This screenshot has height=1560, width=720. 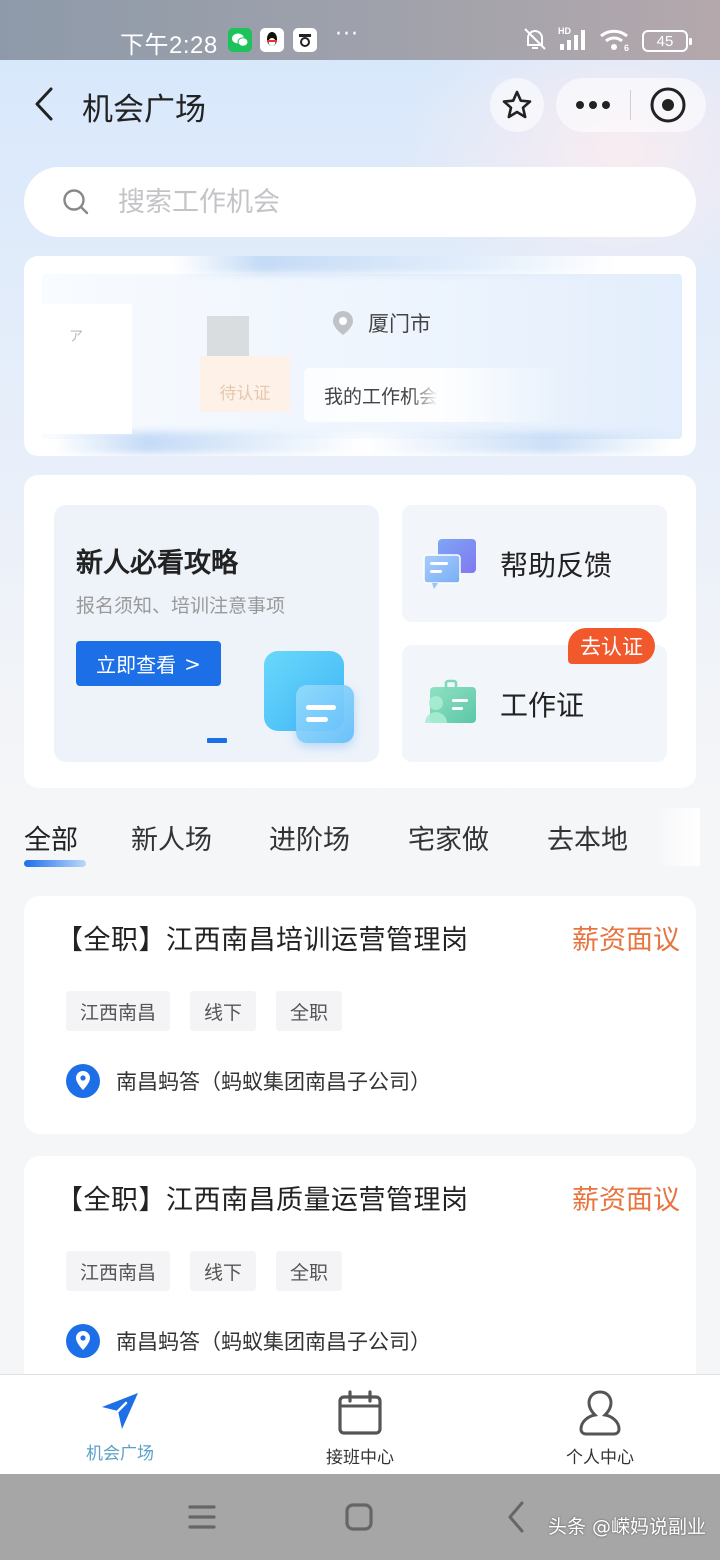 What do you see at coordinates (680, 837) in the screenshot?
I see `tabs-scroll-fade` at bounding box center [680, 837].